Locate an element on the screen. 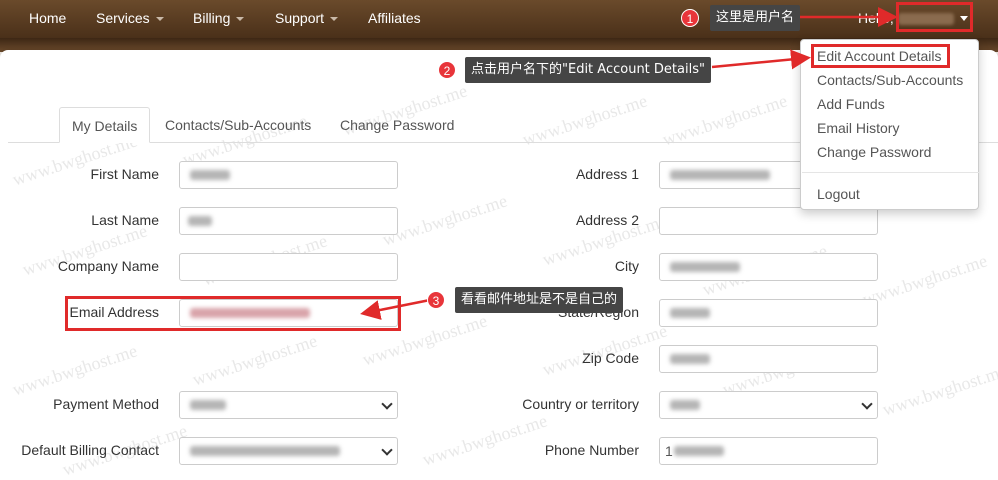 This screenshot has height=480, width=998. step-badge-2: 2 is located at coordinates (447, 70).